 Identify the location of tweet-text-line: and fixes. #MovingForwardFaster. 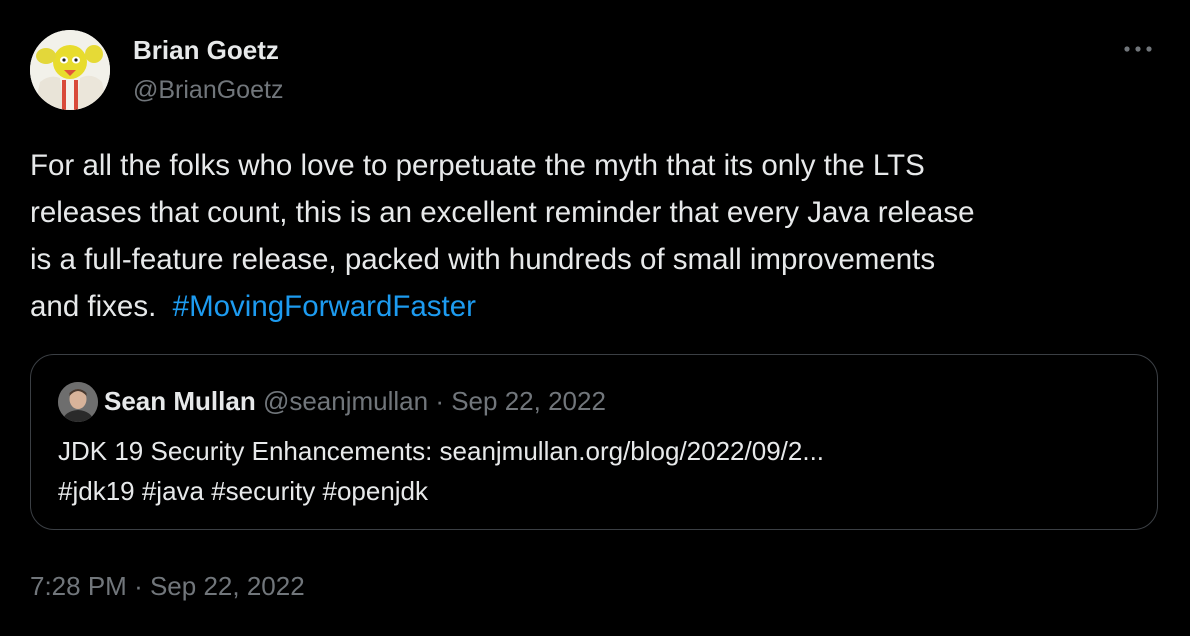
(595, 306).